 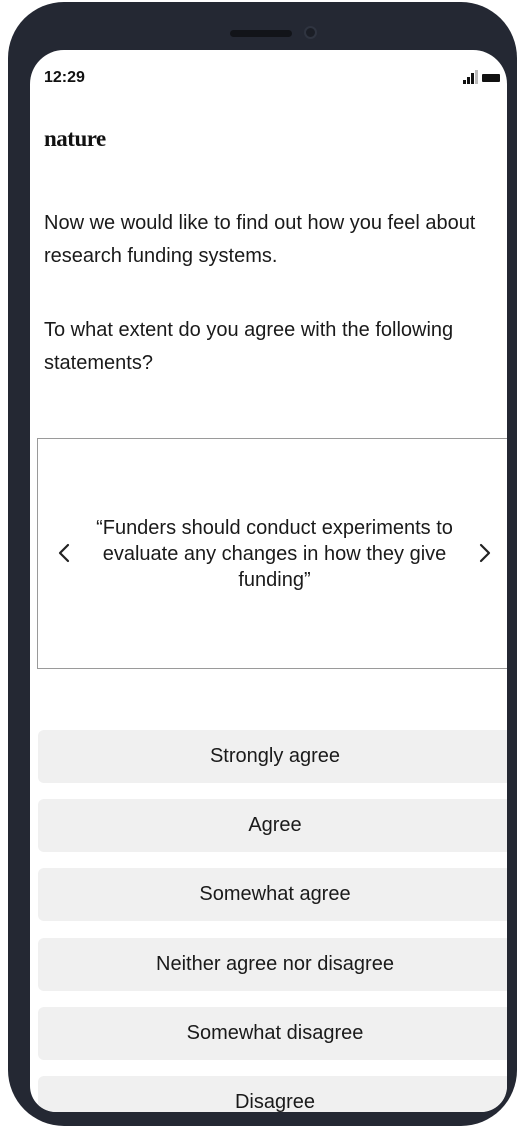 What do you see at coordinates (268, 75) in the screenshot?
I see `status-bar: 12:29` at bounding box center [268, 75].